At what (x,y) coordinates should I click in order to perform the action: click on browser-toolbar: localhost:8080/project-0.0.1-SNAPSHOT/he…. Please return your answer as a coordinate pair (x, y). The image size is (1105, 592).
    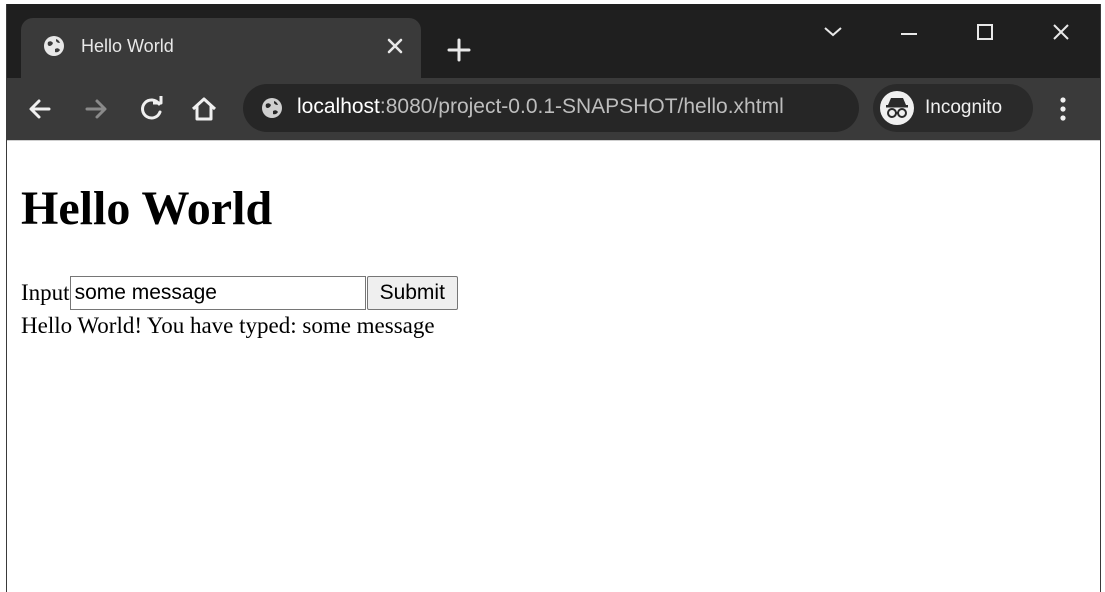
    Looking at the image, I should click on (553, 109).